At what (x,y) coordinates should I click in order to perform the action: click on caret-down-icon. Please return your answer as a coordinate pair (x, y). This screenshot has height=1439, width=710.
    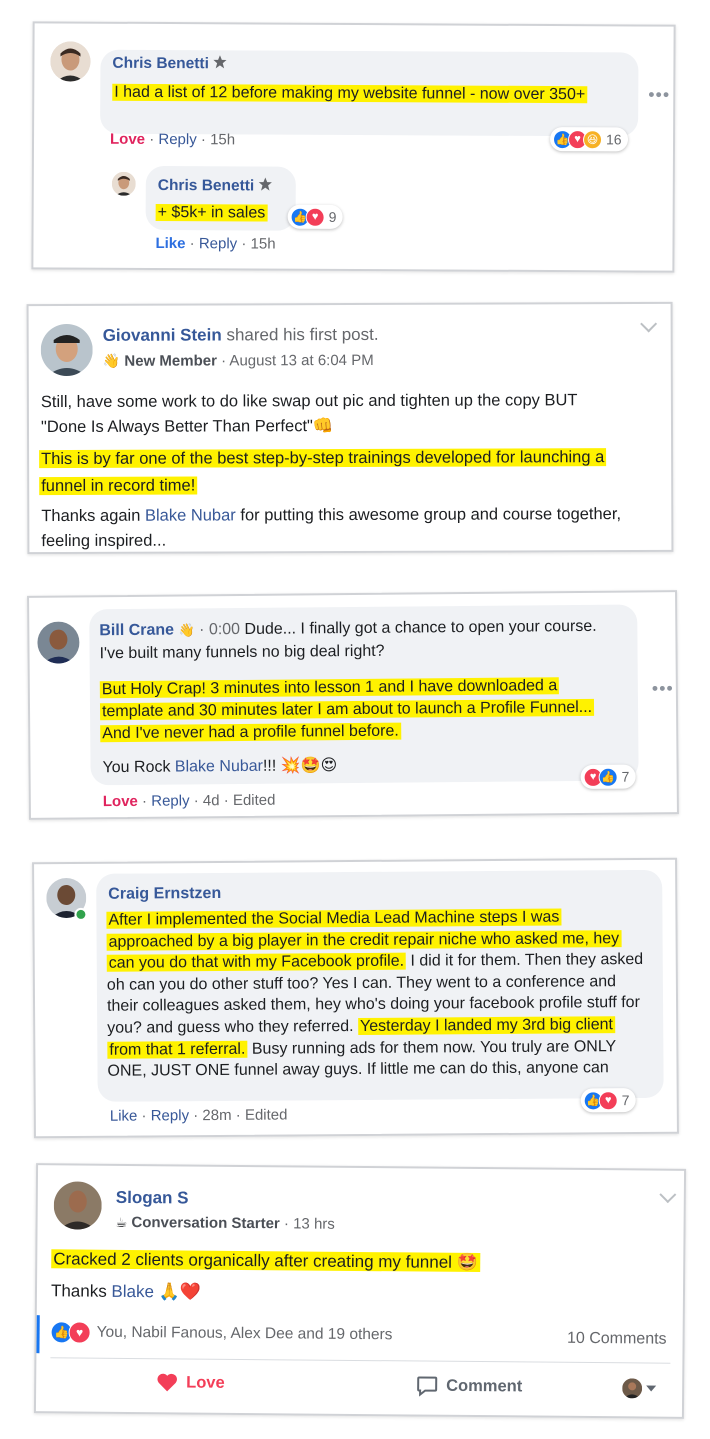
    Looking at the image, I should click on (651, 1388).